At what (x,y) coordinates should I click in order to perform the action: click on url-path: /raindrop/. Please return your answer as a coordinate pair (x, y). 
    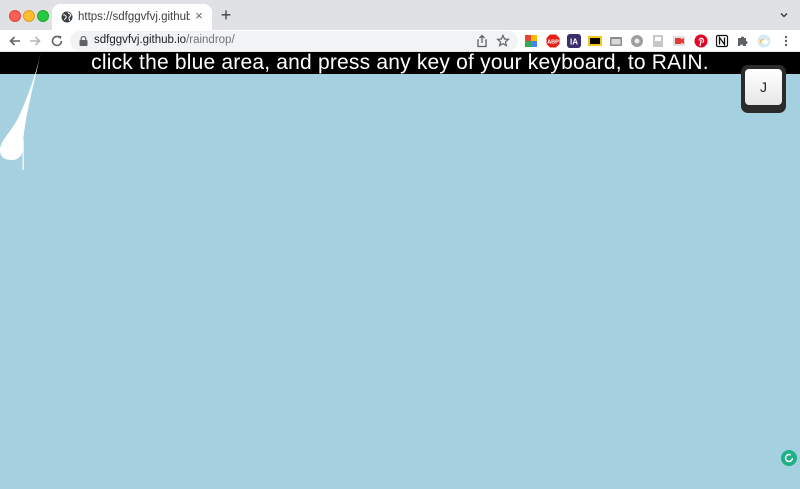
    Looking at the image, I should click on (210, 40).